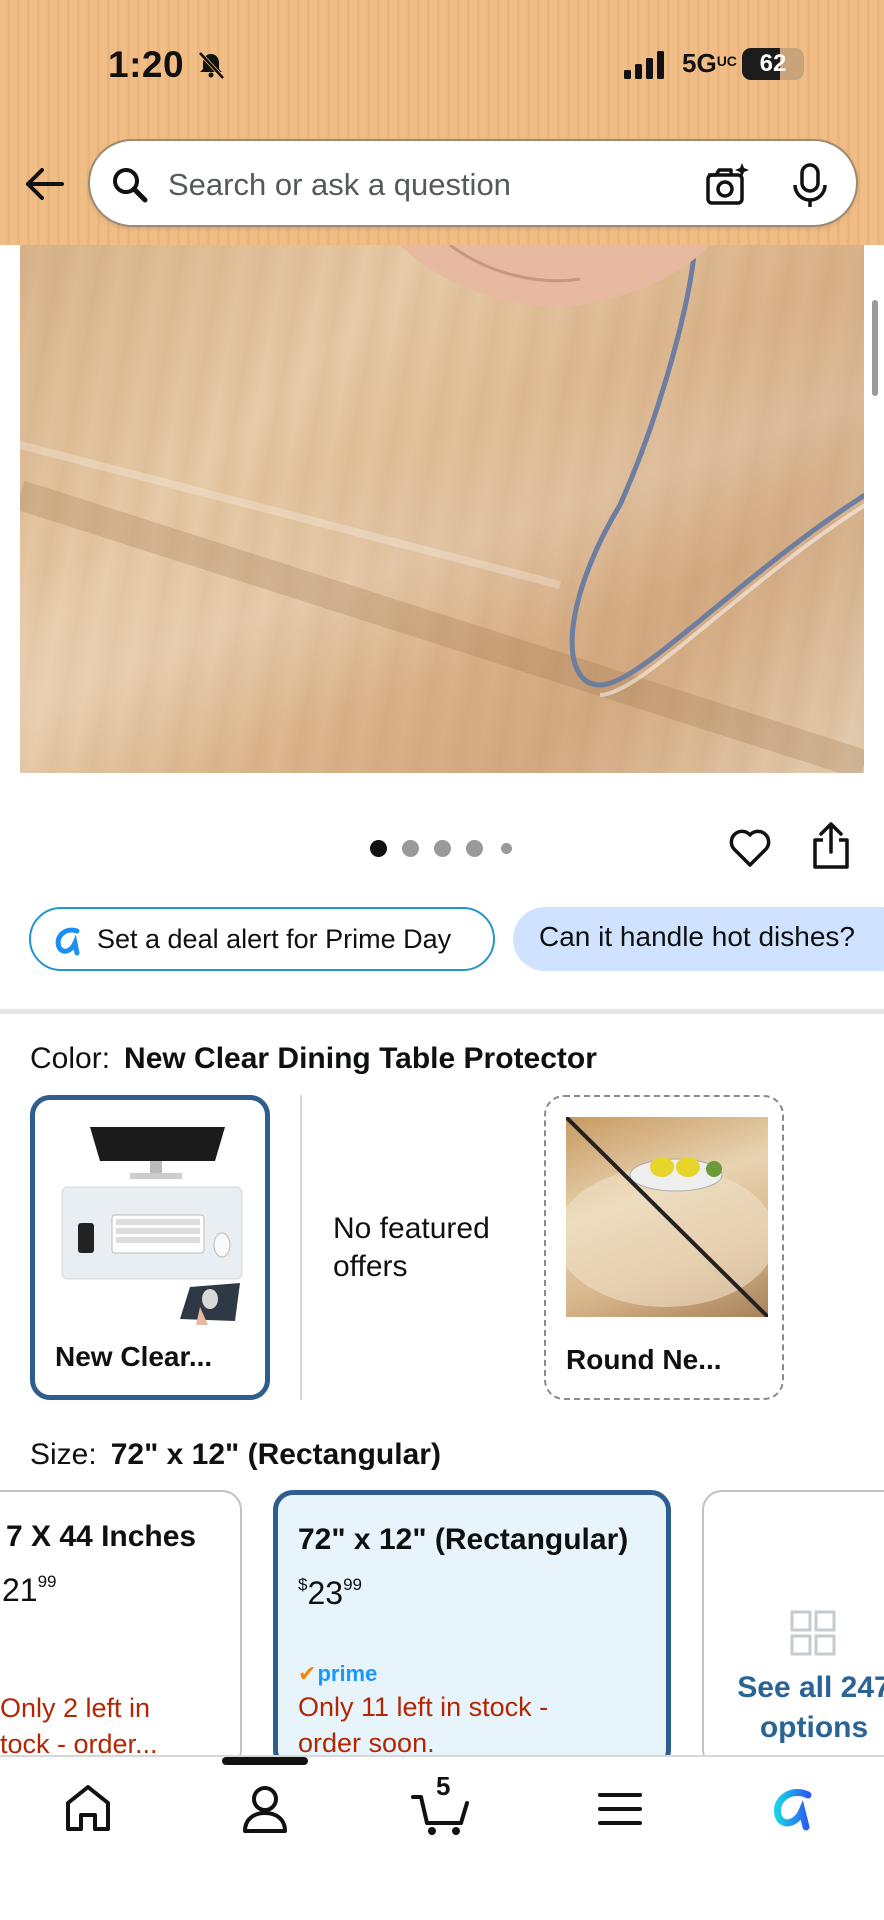 The width and height of the screenshot is (884, 1920). I want to click on pagination-dot-active, so click(378, 848).